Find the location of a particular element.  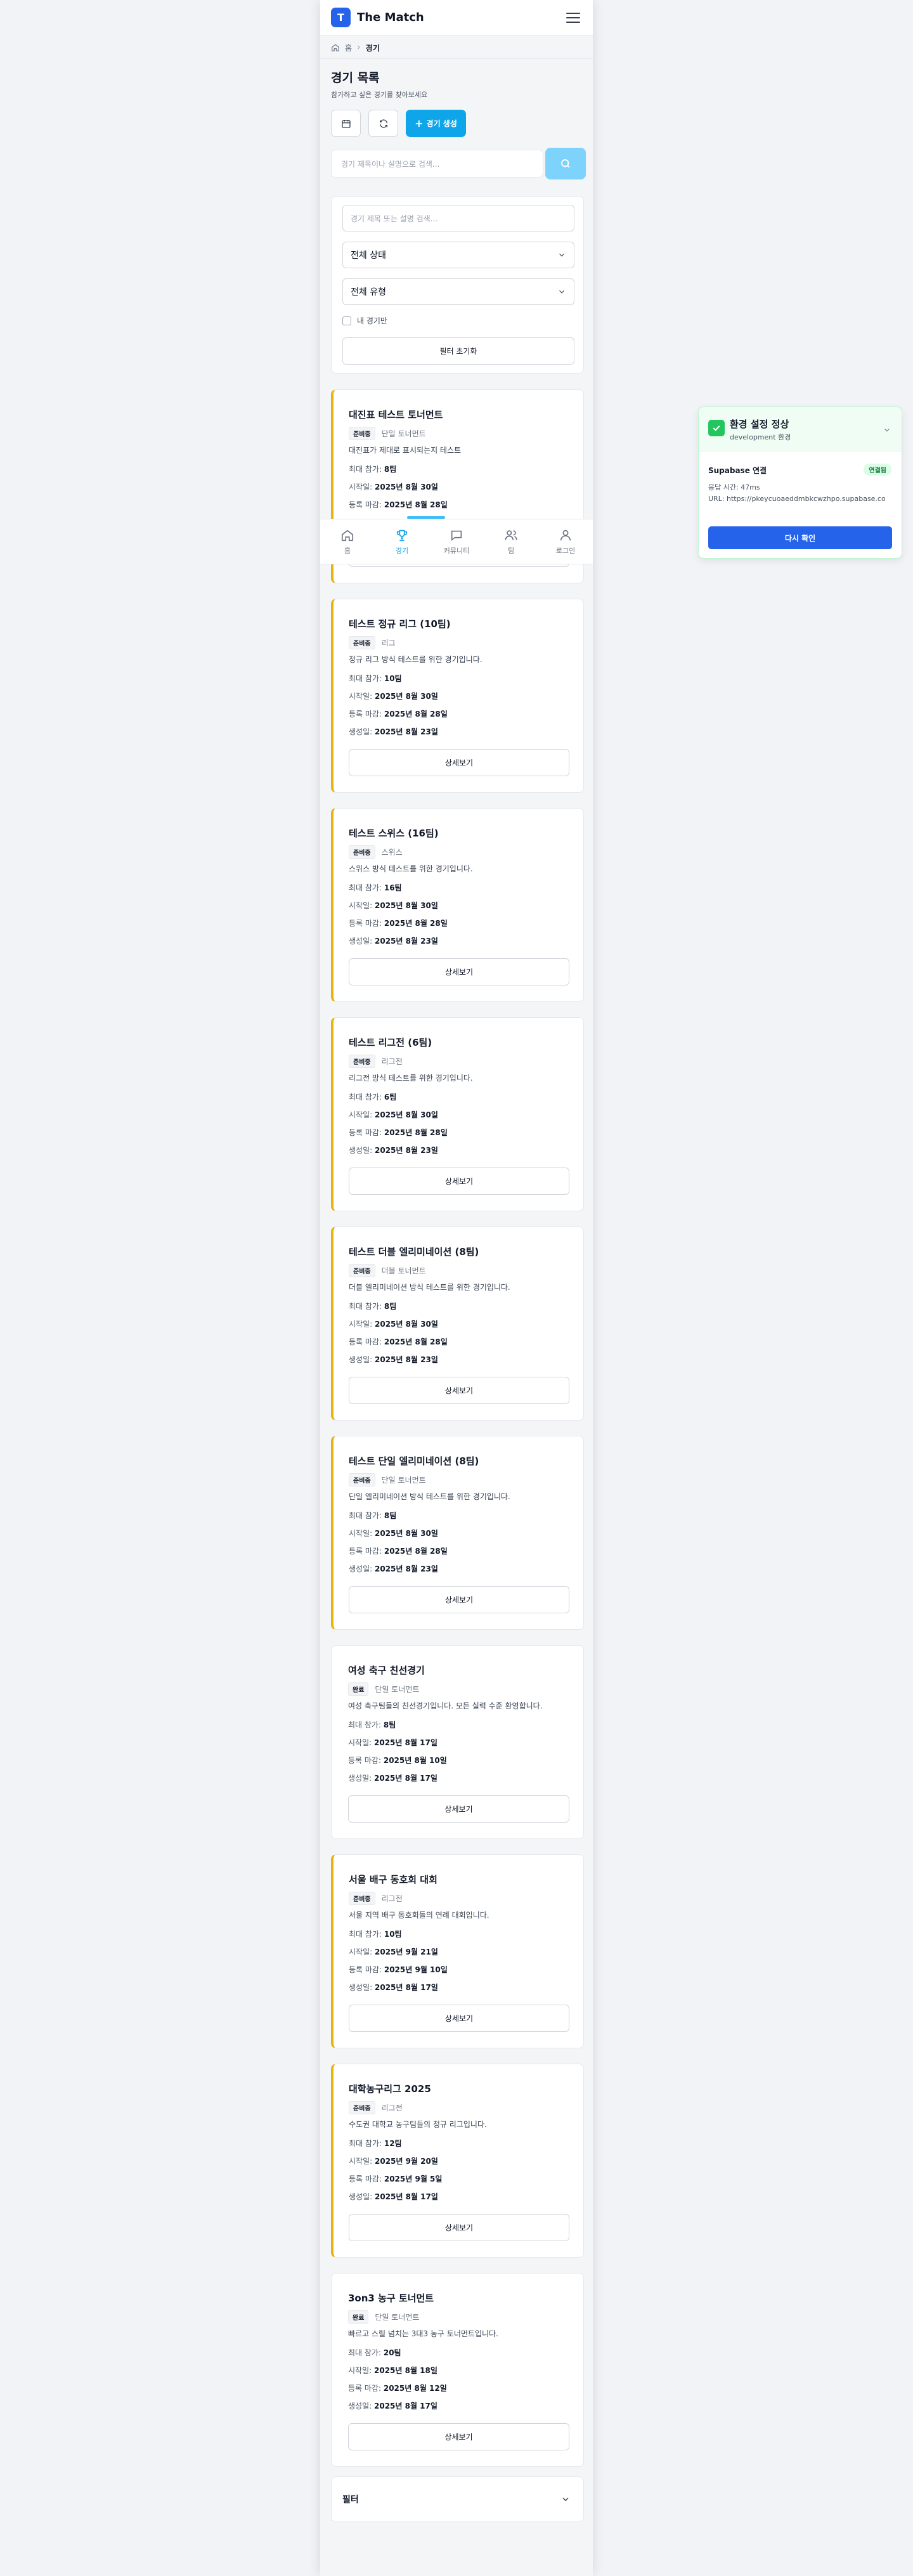

start-date: 시작일: 2025년 8월 30일 is located at coordinates (393, 487).